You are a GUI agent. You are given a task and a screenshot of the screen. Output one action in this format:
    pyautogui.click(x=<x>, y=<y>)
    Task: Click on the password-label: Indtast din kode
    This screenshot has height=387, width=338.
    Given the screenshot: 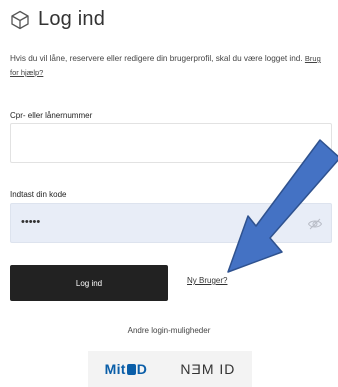 What is the action you would take?
    pyautogui.click(x=38, y=194)
    